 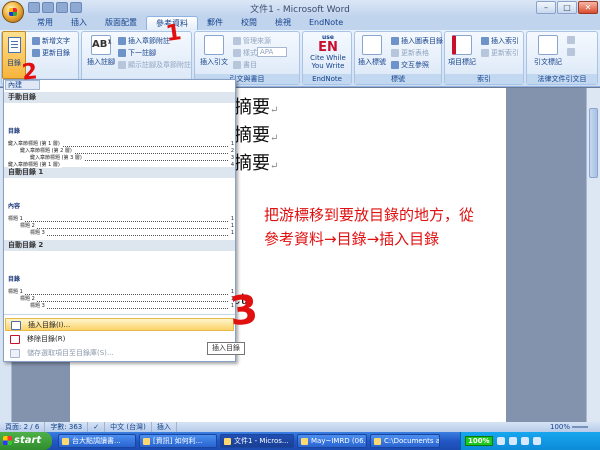 I want to click on bibliography-button: 書目, so click(x=245, y=65).